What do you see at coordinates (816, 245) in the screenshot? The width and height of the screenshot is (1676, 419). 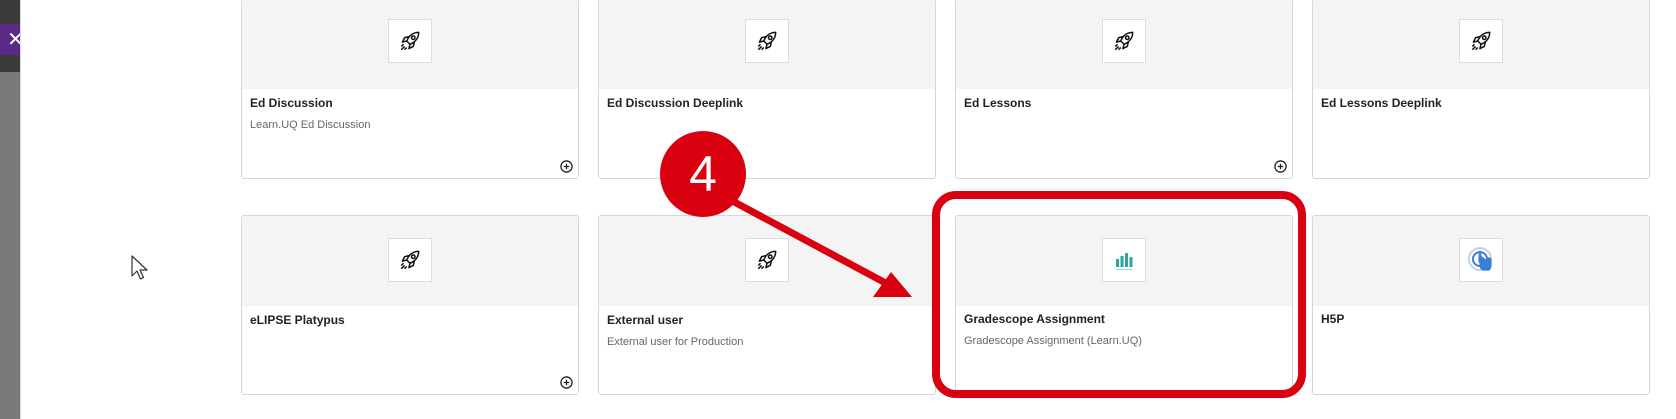 I see `annotation-arrow` at bounding box center [816, 245].